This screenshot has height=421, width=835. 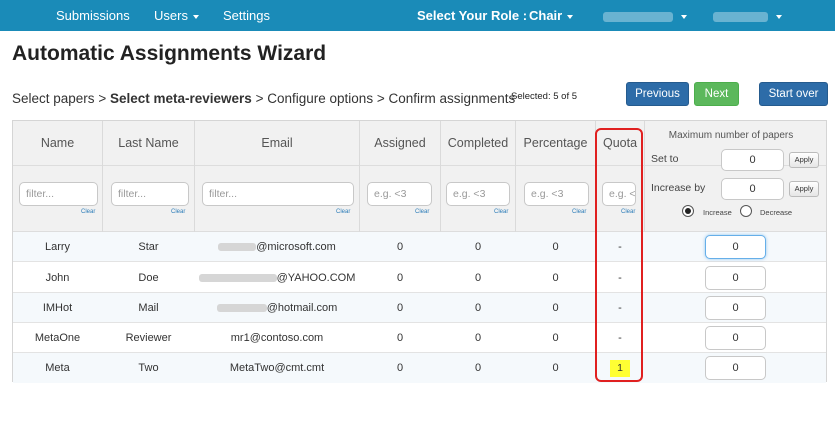 What do you see at coordinates (717, 212) in the screenshot?
I see `increase-radio-label: Increase` at bounding box center [717, 212].